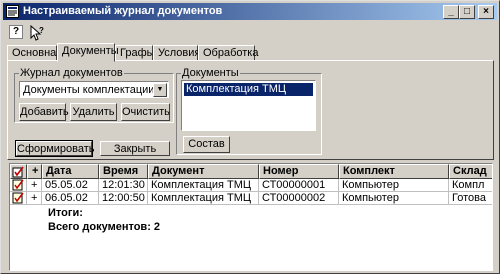  What do you see at coordinates (65, 213) in the screenshot?
I see `totals-label: Итоги:` at bounding box center [65, 213].